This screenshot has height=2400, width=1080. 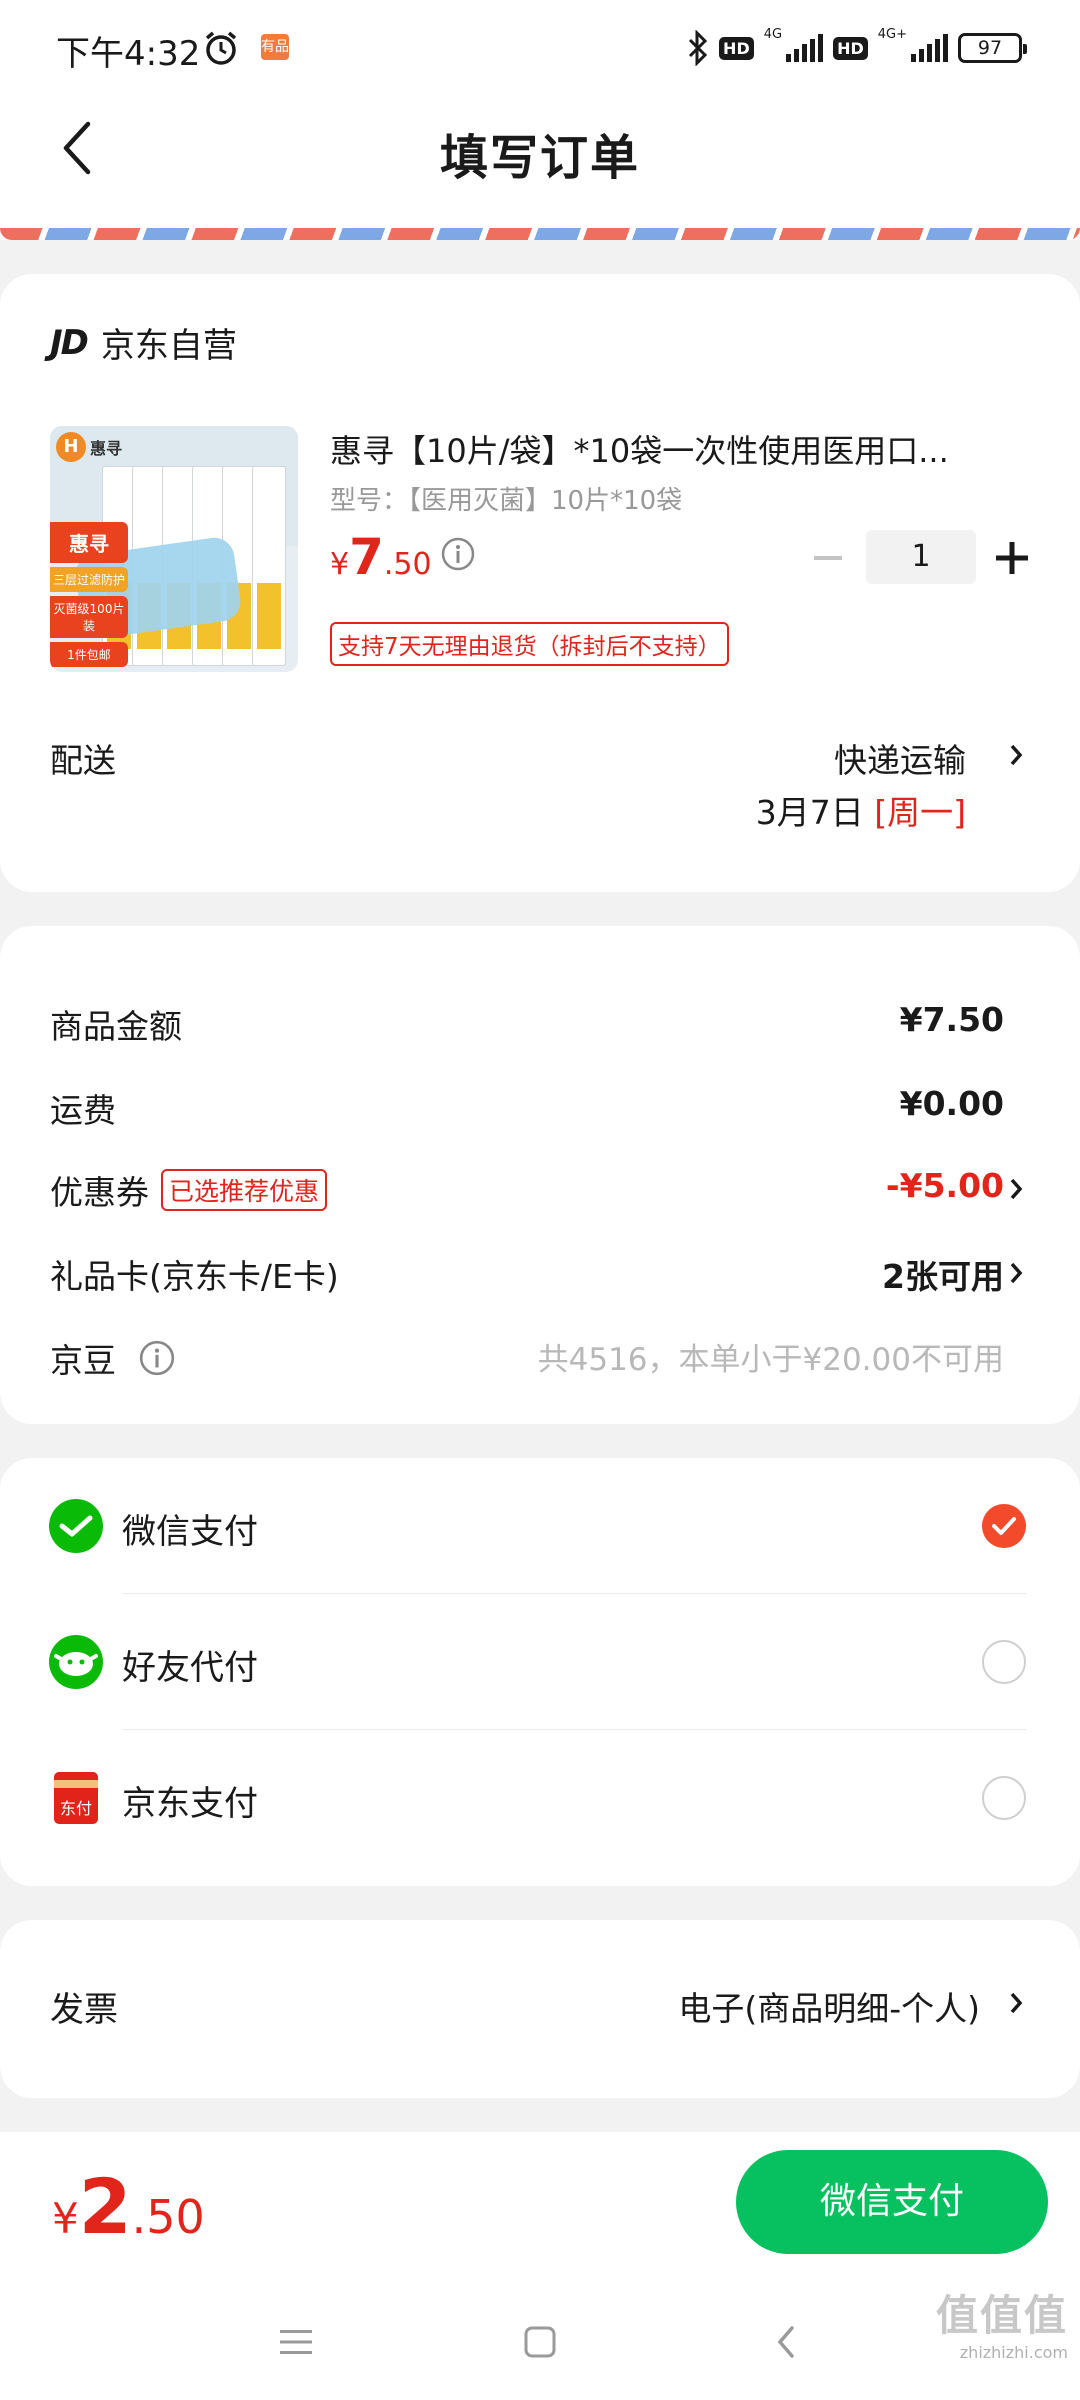 What do you see at coordinates (99, 1192) in the screenshot?
I see `coupon-label: 优惠券` at bounding box center [99, 1192].